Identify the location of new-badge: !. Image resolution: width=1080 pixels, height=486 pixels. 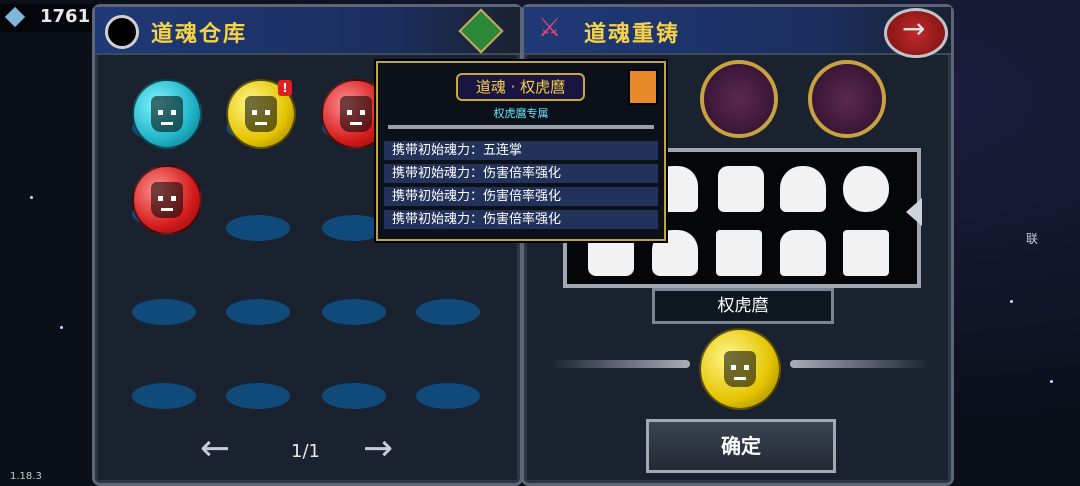
(285, 88).